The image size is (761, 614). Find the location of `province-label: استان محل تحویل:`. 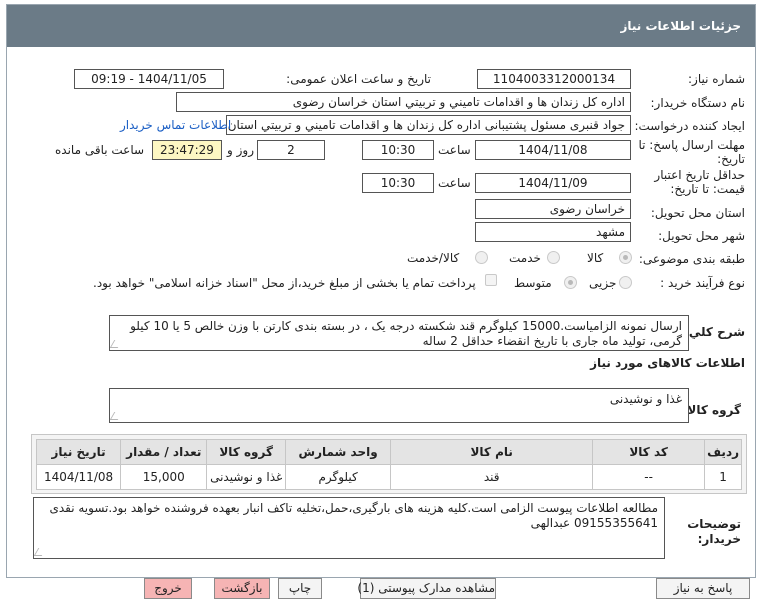

province-label: استان محل تحویل: is located at coordinates (697, 213).